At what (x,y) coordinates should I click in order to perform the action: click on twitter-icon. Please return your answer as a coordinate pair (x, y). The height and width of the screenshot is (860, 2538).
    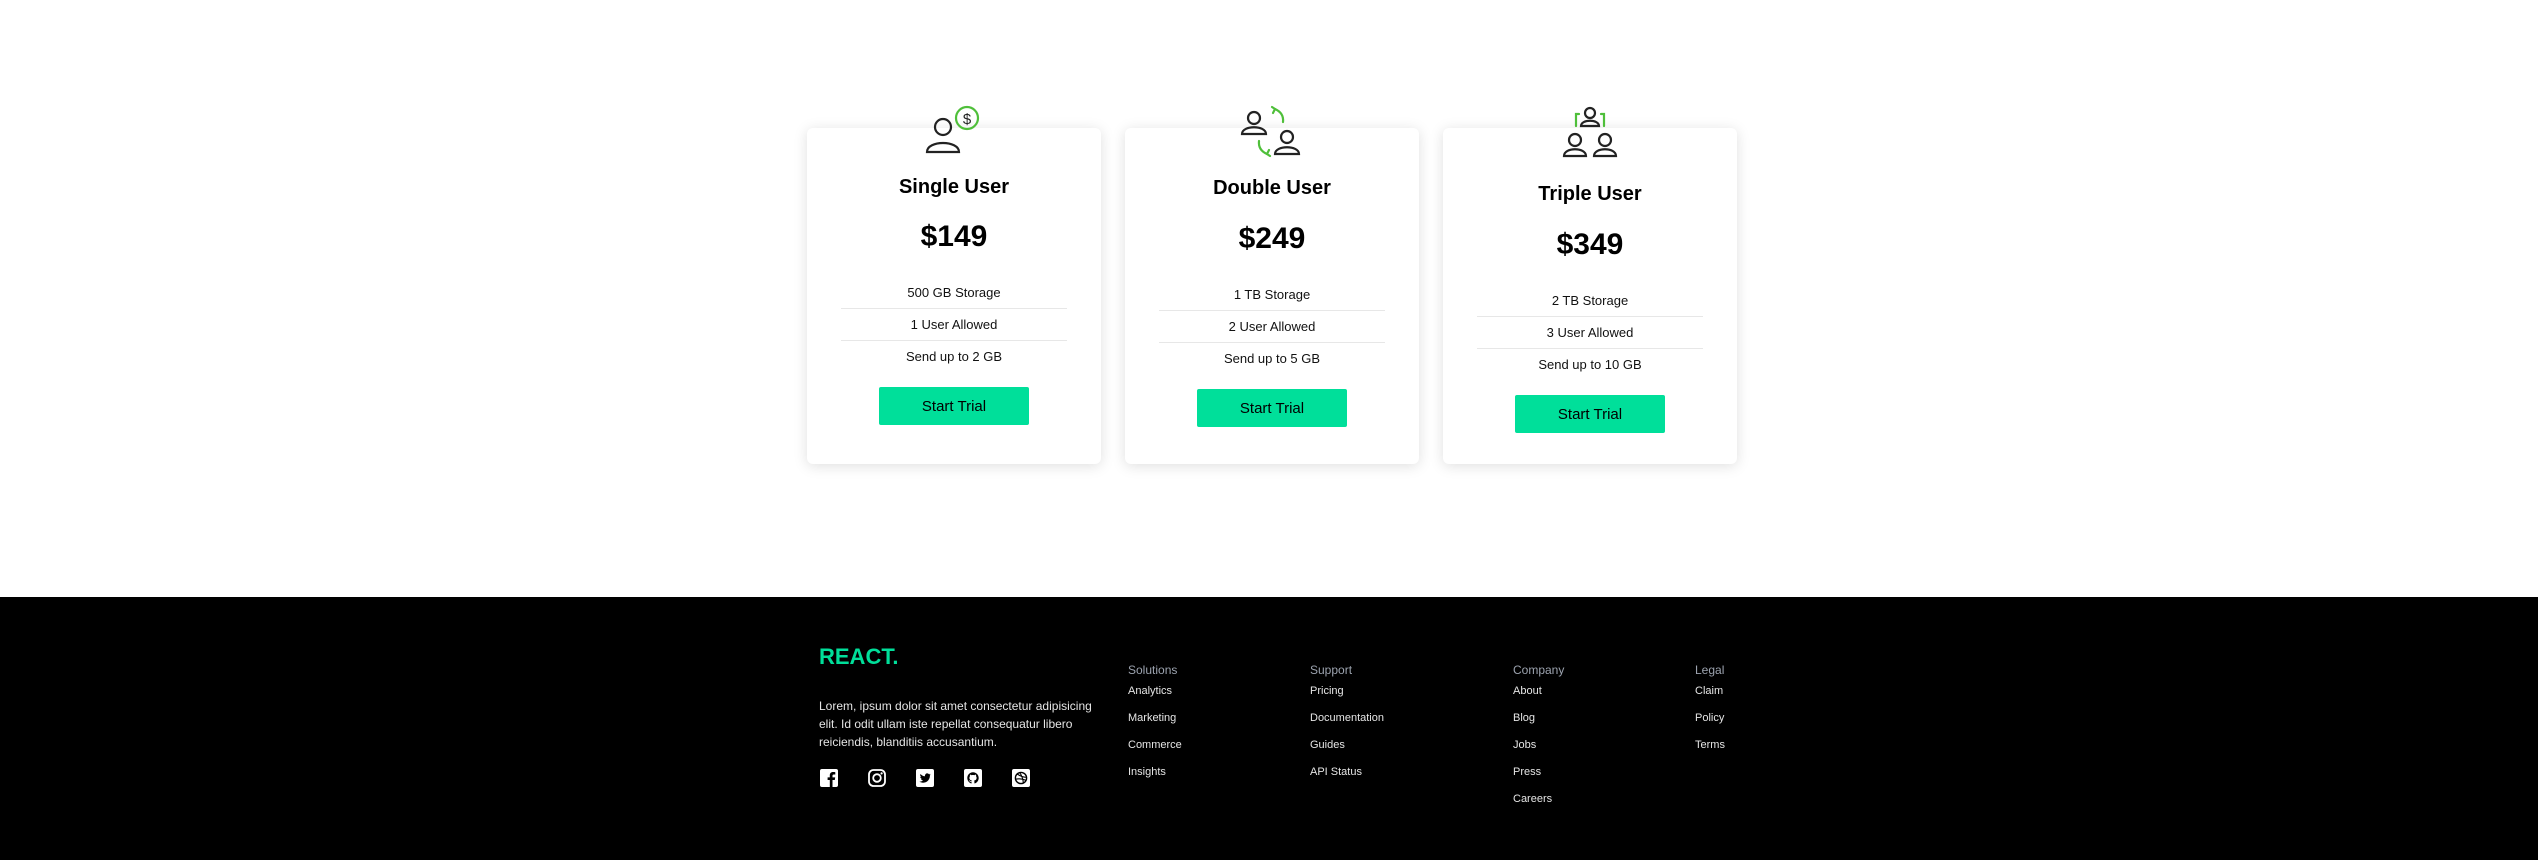
    Looking at the image, I should click on (925, 778).